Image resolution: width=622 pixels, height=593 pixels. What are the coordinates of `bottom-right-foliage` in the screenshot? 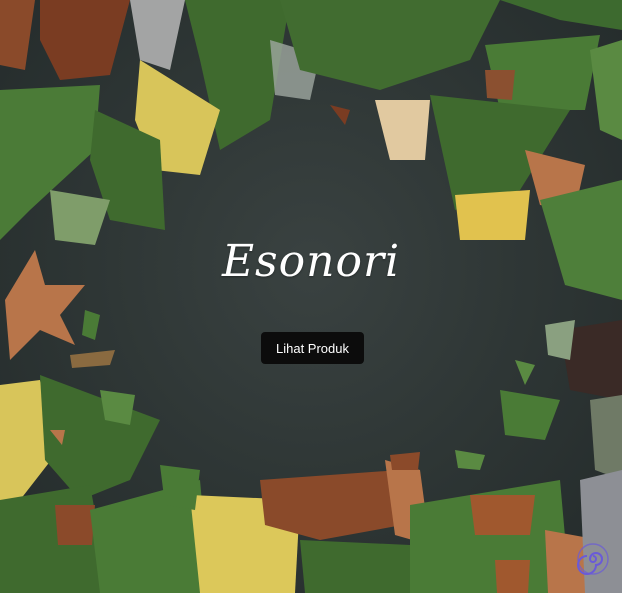 It's located at (441, 522).